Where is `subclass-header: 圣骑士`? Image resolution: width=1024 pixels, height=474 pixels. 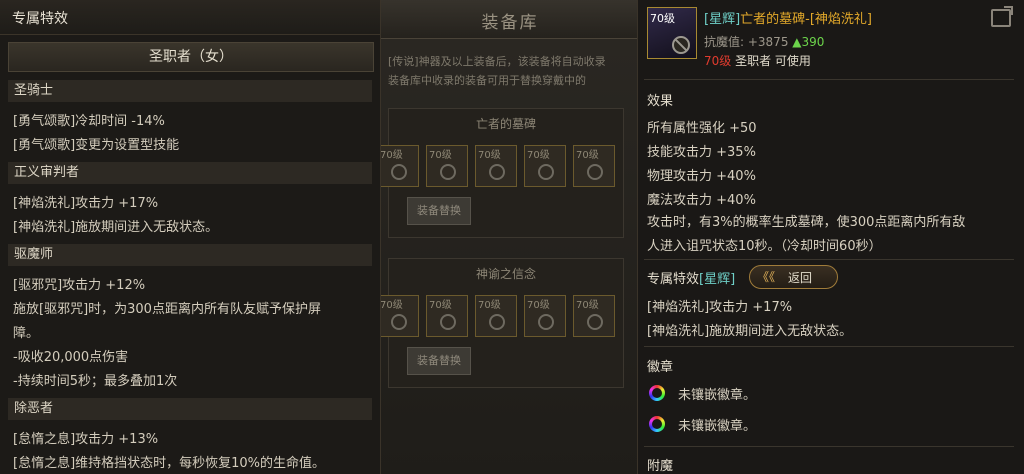
subclass-header: 圣骑士 is located at coordinates (190, 91).